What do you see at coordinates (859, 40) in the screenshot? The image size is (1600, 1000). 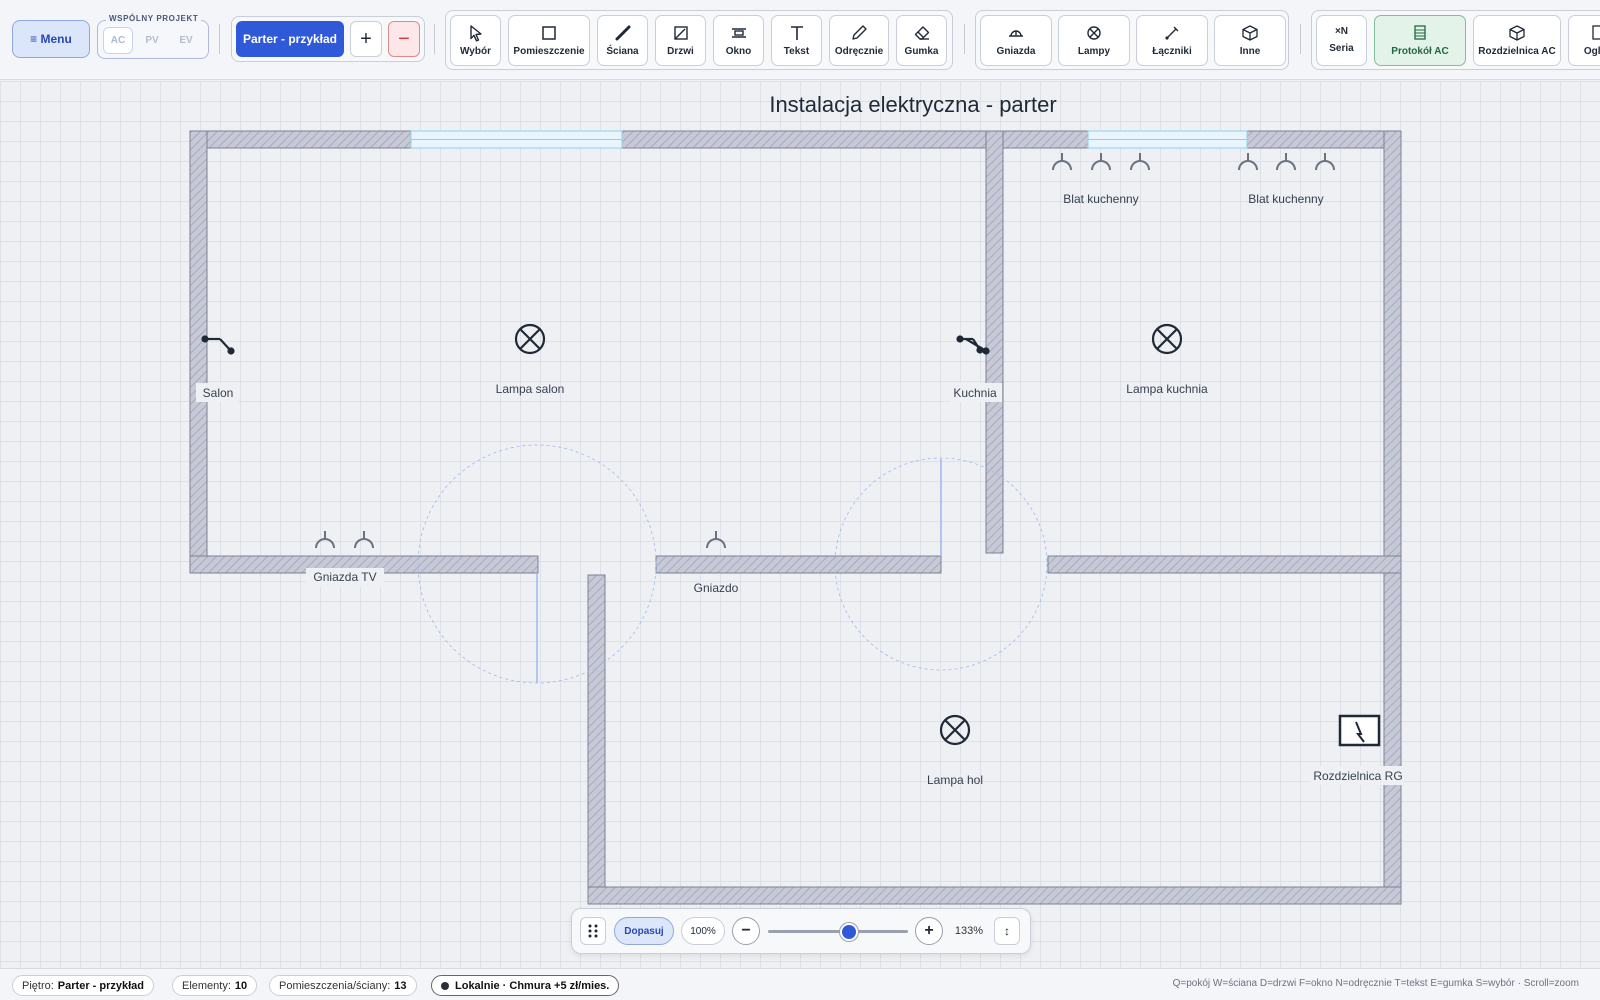 I see `tool-freehand: Odręcznie` at bounding box center [859, 40].